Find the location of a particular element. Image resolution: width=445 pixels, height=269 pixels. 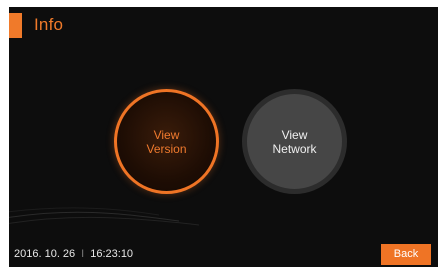

view-version-label-line1: View is located at coordinates (166, 134).